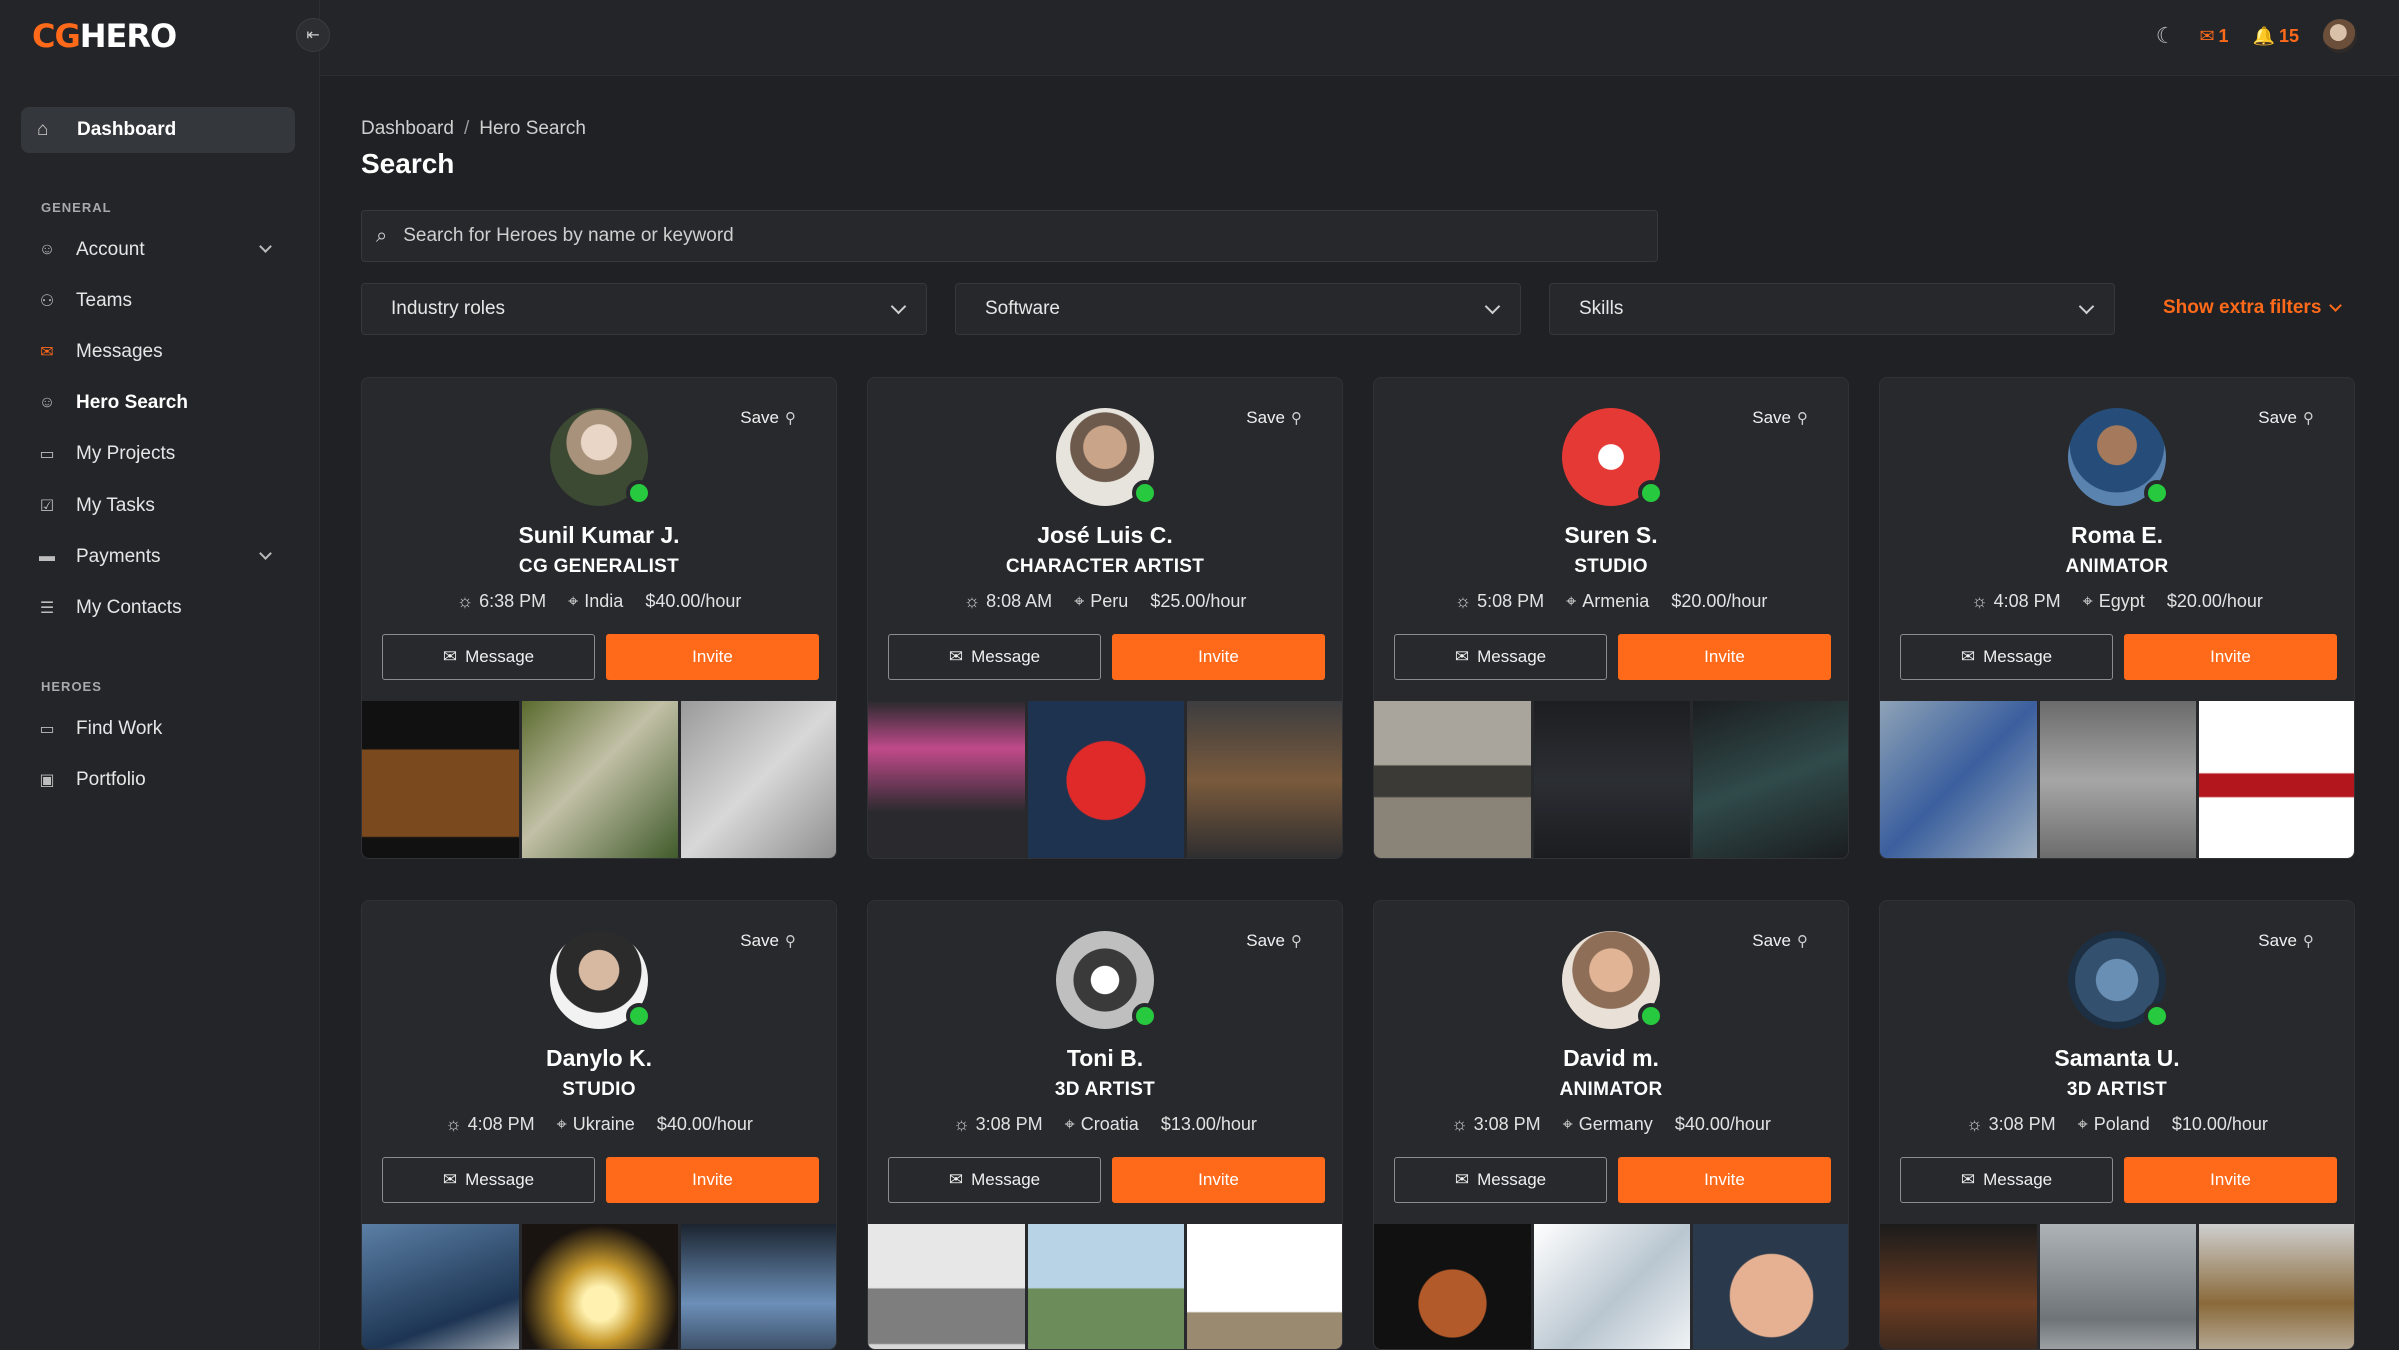 The width and height of the screenshot is (2399, 1350). Describe the element at coordinates (599, 1058) in the screenshot. I see `hero-name: Danylo K.` at that location.